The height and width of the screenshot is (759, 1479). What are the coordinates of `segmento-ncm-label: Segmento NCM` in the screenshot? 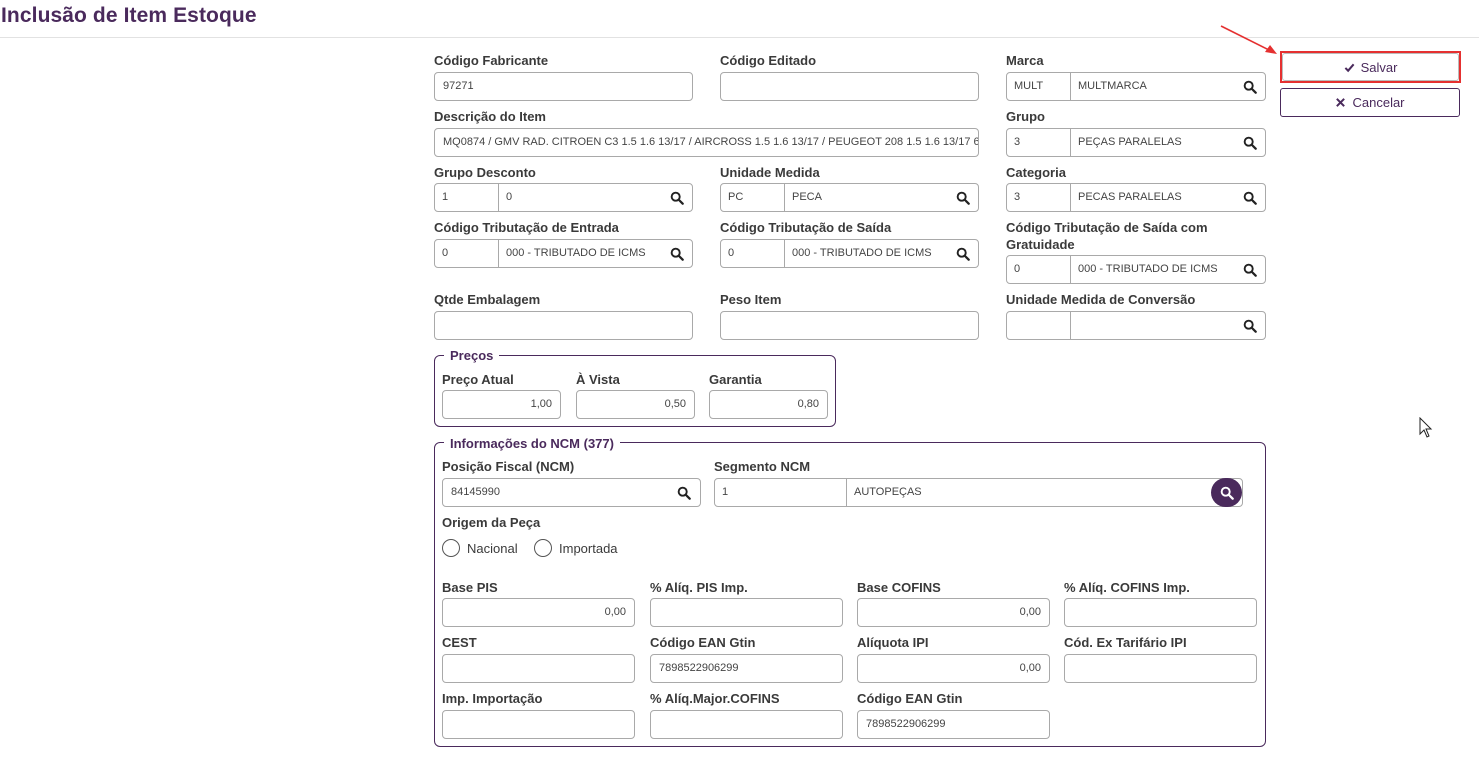 It's located at (762, 466).